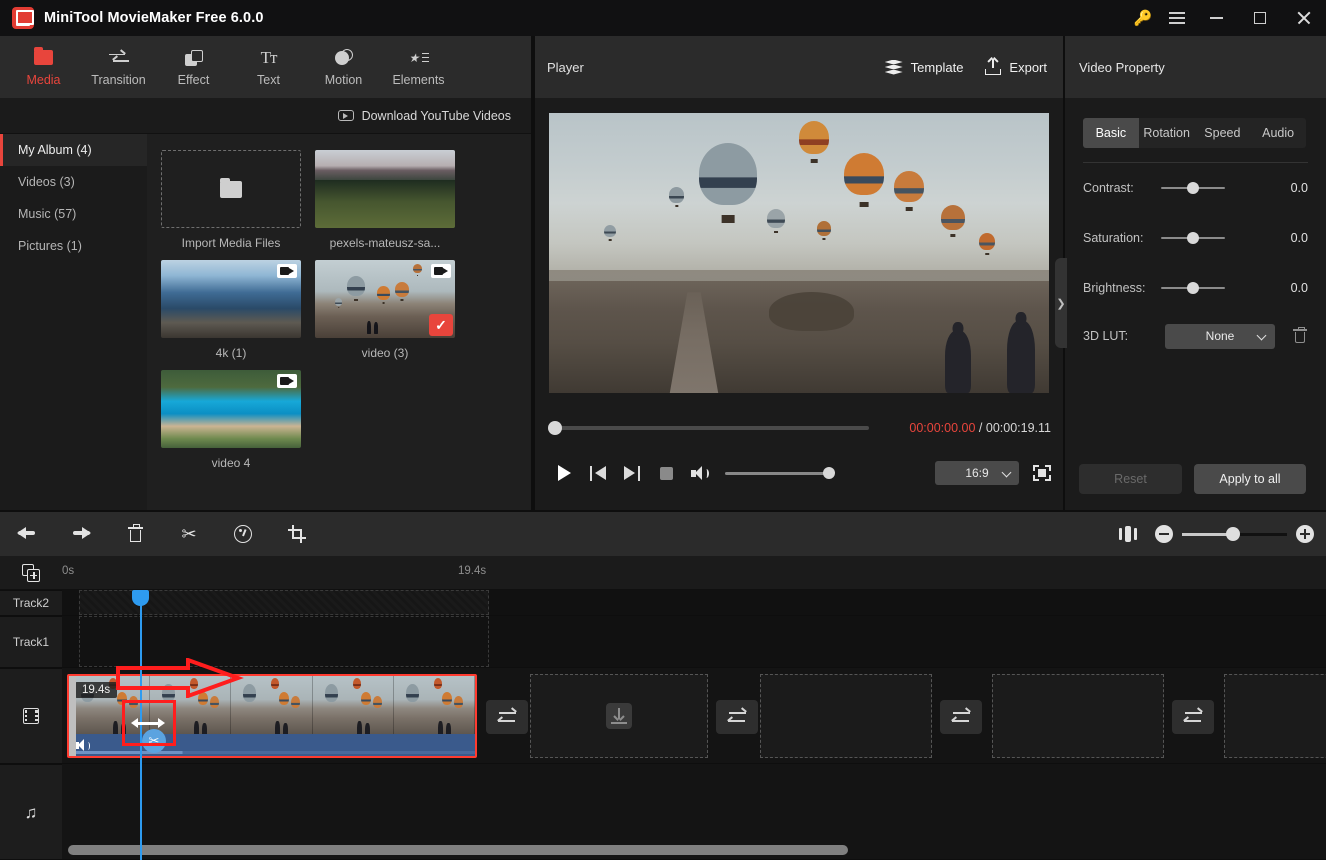  I want to click on play-button, so click(564, 473).